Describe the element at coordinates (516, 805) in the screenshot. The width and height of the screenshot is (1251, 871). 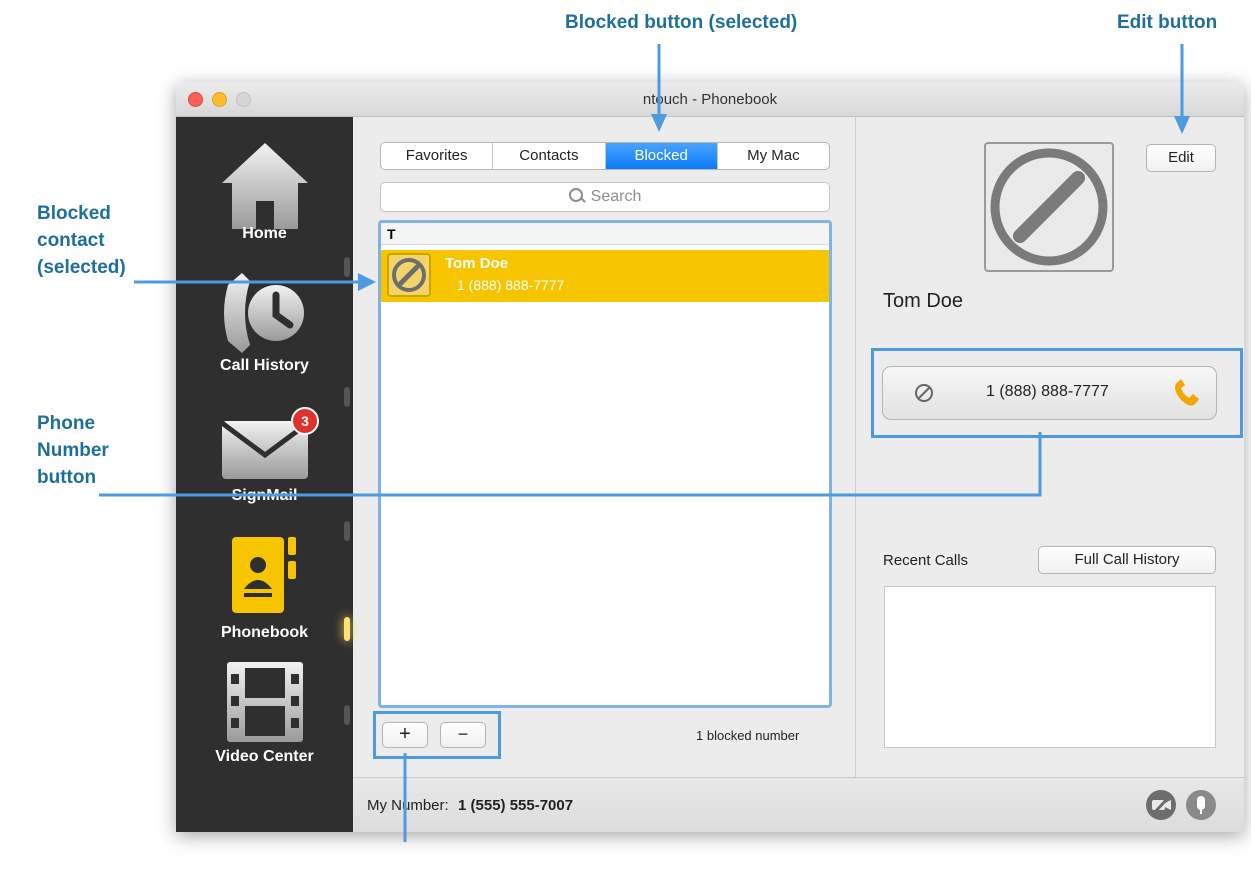
I see `my-number-value: 1 (555) 555-7007` at that location.